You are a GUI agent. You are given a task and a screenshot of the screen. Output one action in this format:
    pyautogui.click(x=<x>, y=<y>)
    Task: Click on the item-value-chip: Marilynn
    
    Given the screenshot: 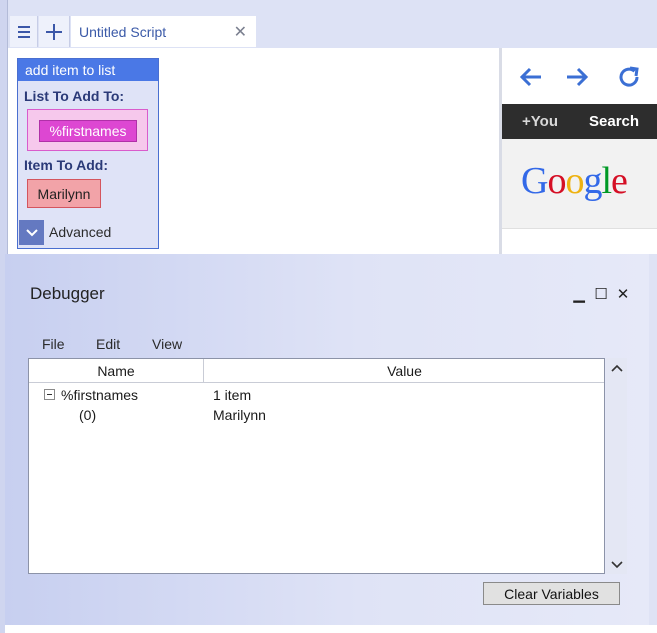 What is the action you would take?
    pyautogui.click(x=64, y=193)
    